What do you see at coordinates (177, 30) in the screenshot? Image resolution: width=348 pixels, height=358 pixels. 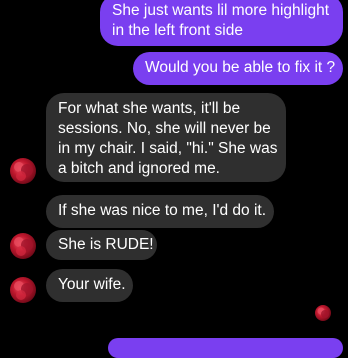 I see `message-line: in the left front side` at bounding box center [177, 30].